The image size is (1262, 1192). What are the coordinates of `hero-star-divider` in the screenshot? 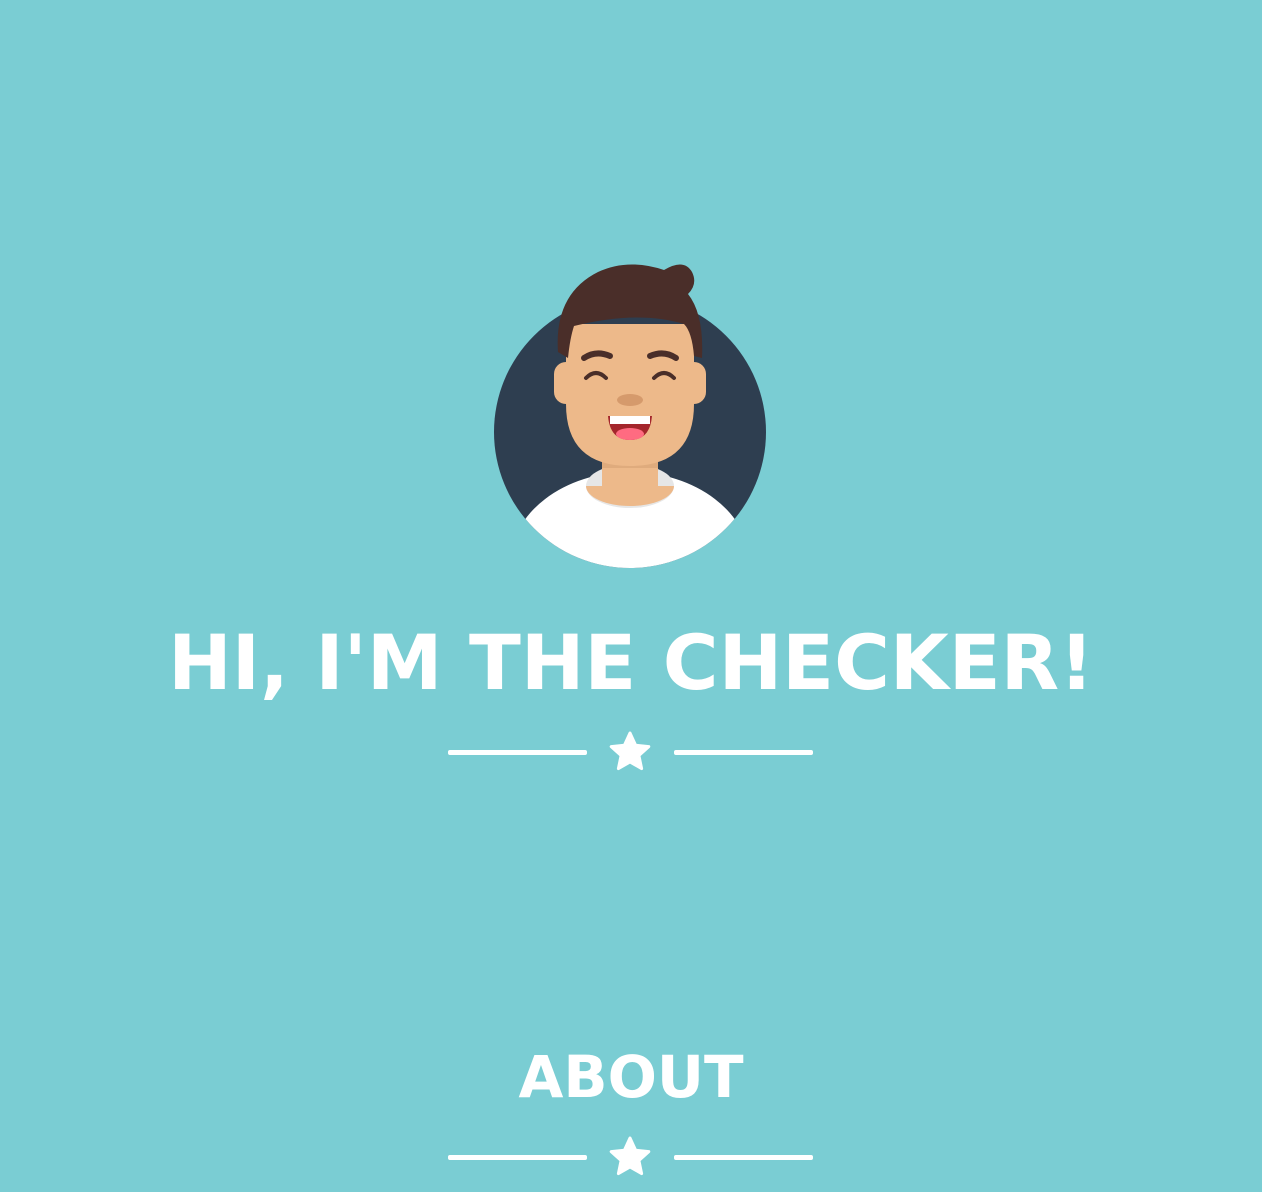 It's located at (631, 752).